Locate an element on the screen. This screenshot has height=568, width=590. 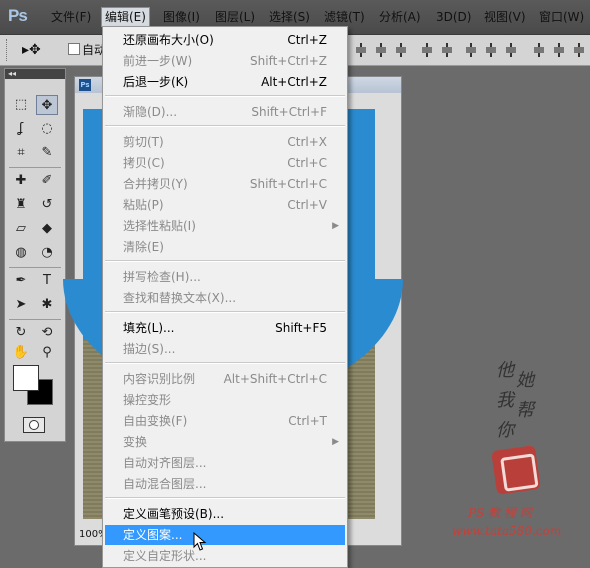
menu-item-step-backward: 后退一步(K) Alt+Ctrl+Z is located at coordinates (225, 82).